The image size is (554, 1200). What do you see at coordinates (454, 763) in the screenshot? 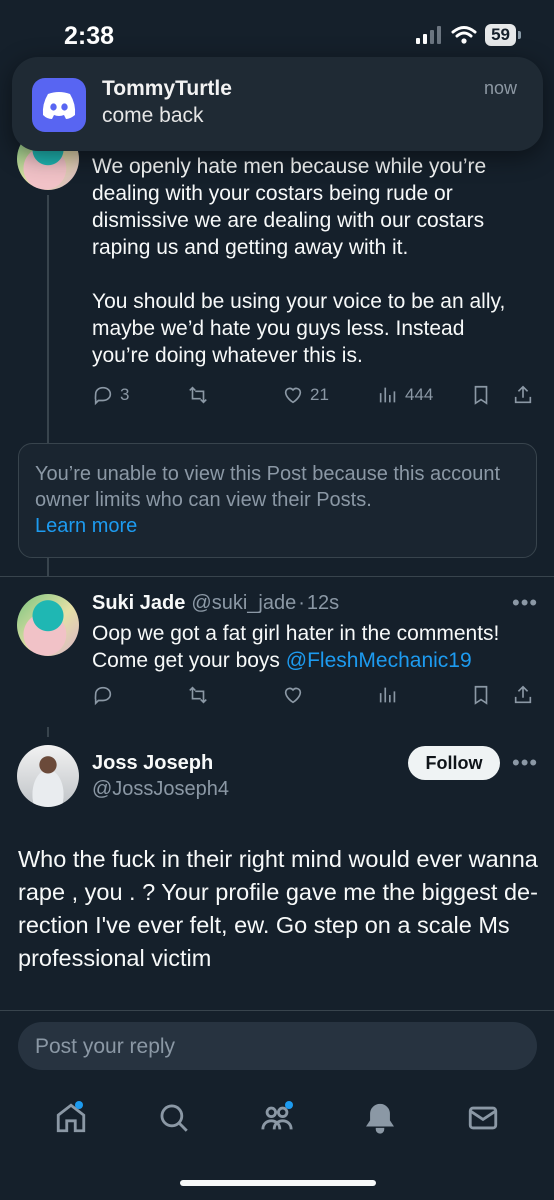
I see `follow-button: Follow` at bounding box center [454, 763].